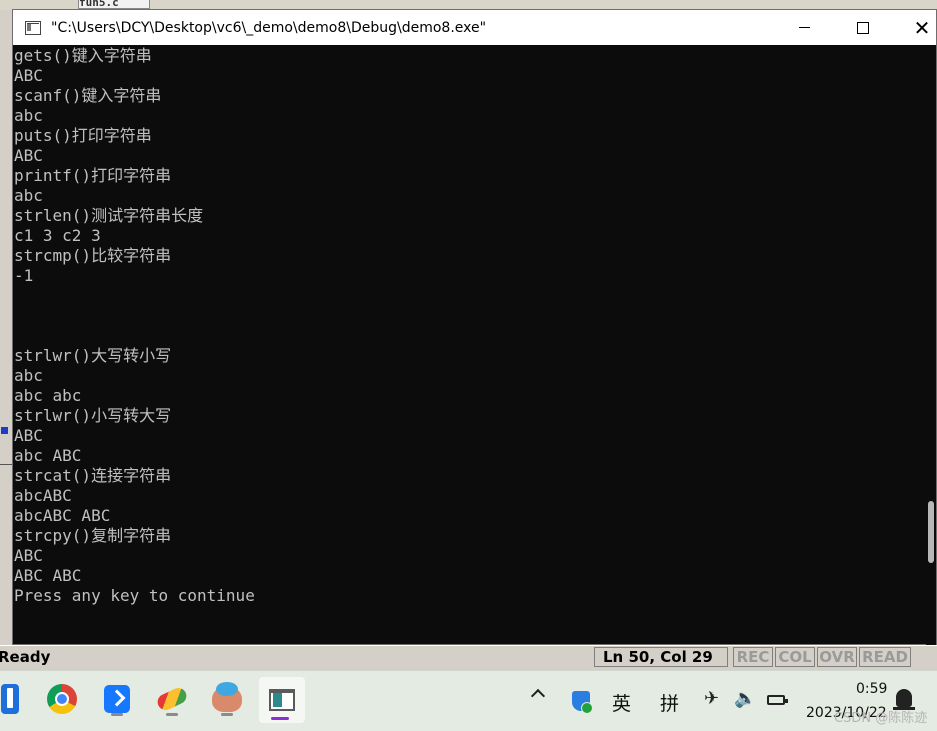  Describe the element at coordinates (753, 657) in the screenshot. I see `status-rec: REC` at that location.